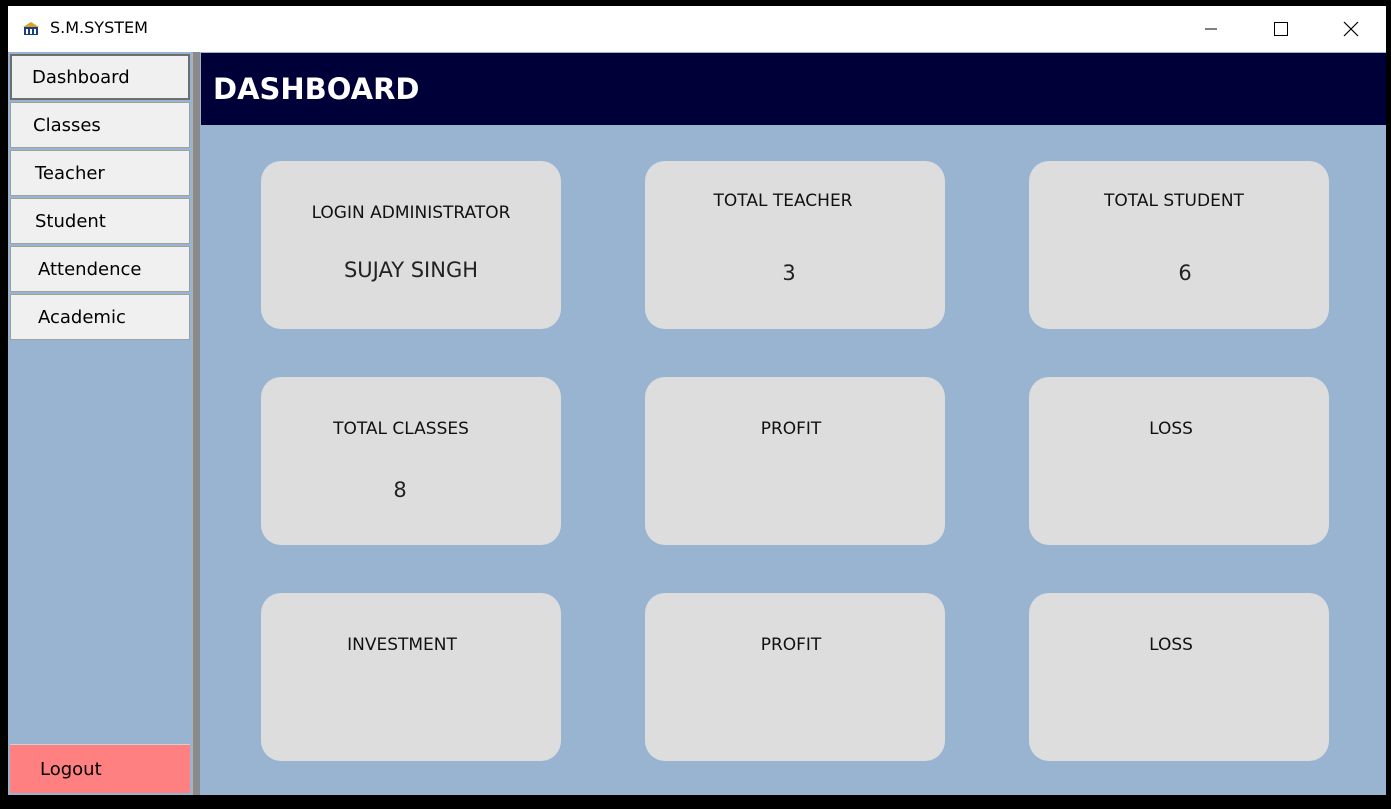 The width and height of the screenshot is (1391, 809). I want to click on sidebar-splitter, so click(196, 423).